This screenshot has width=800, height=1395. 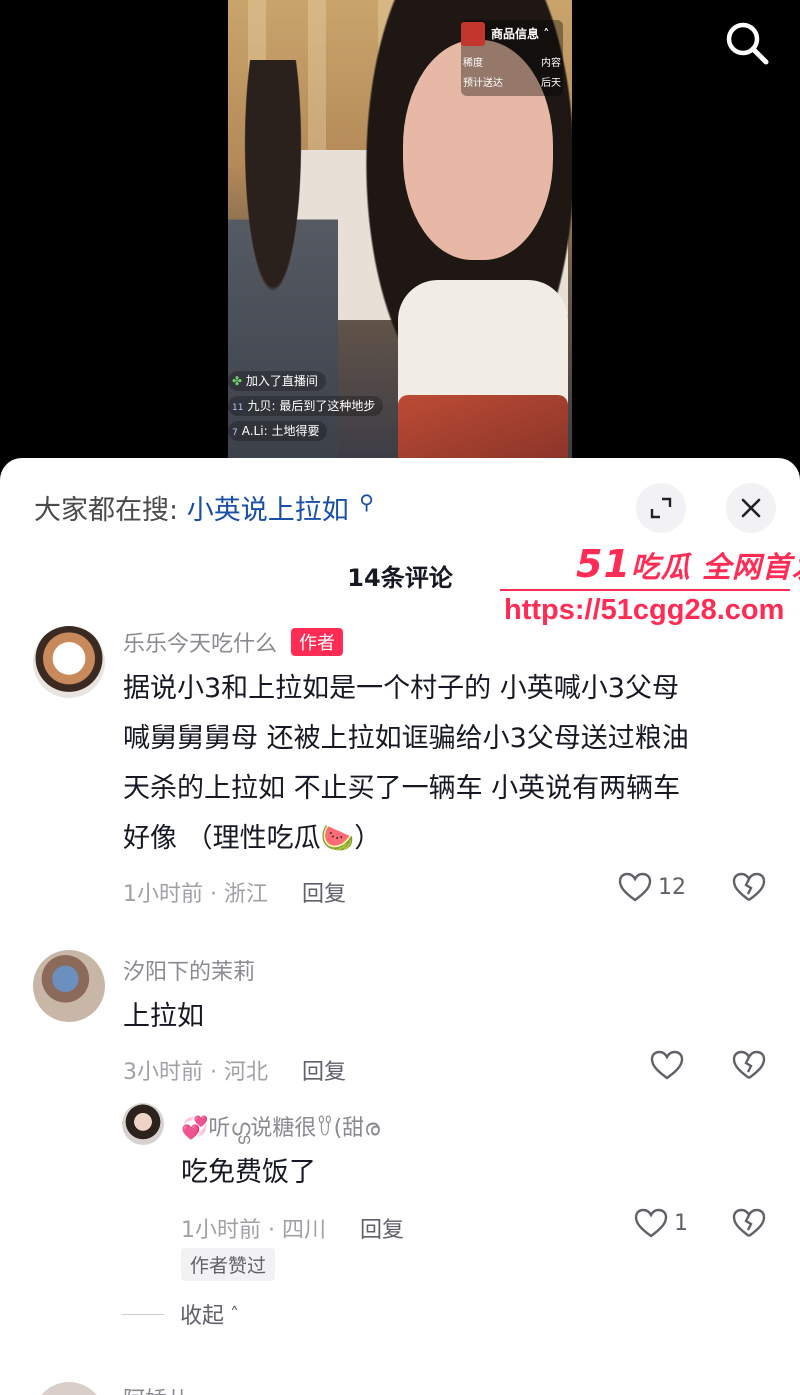 What do you see at coordinates (195, 894) in the screenshot?
I see `comment-meta: 1小时前 · 浙江` at bounding box center [195, 894].